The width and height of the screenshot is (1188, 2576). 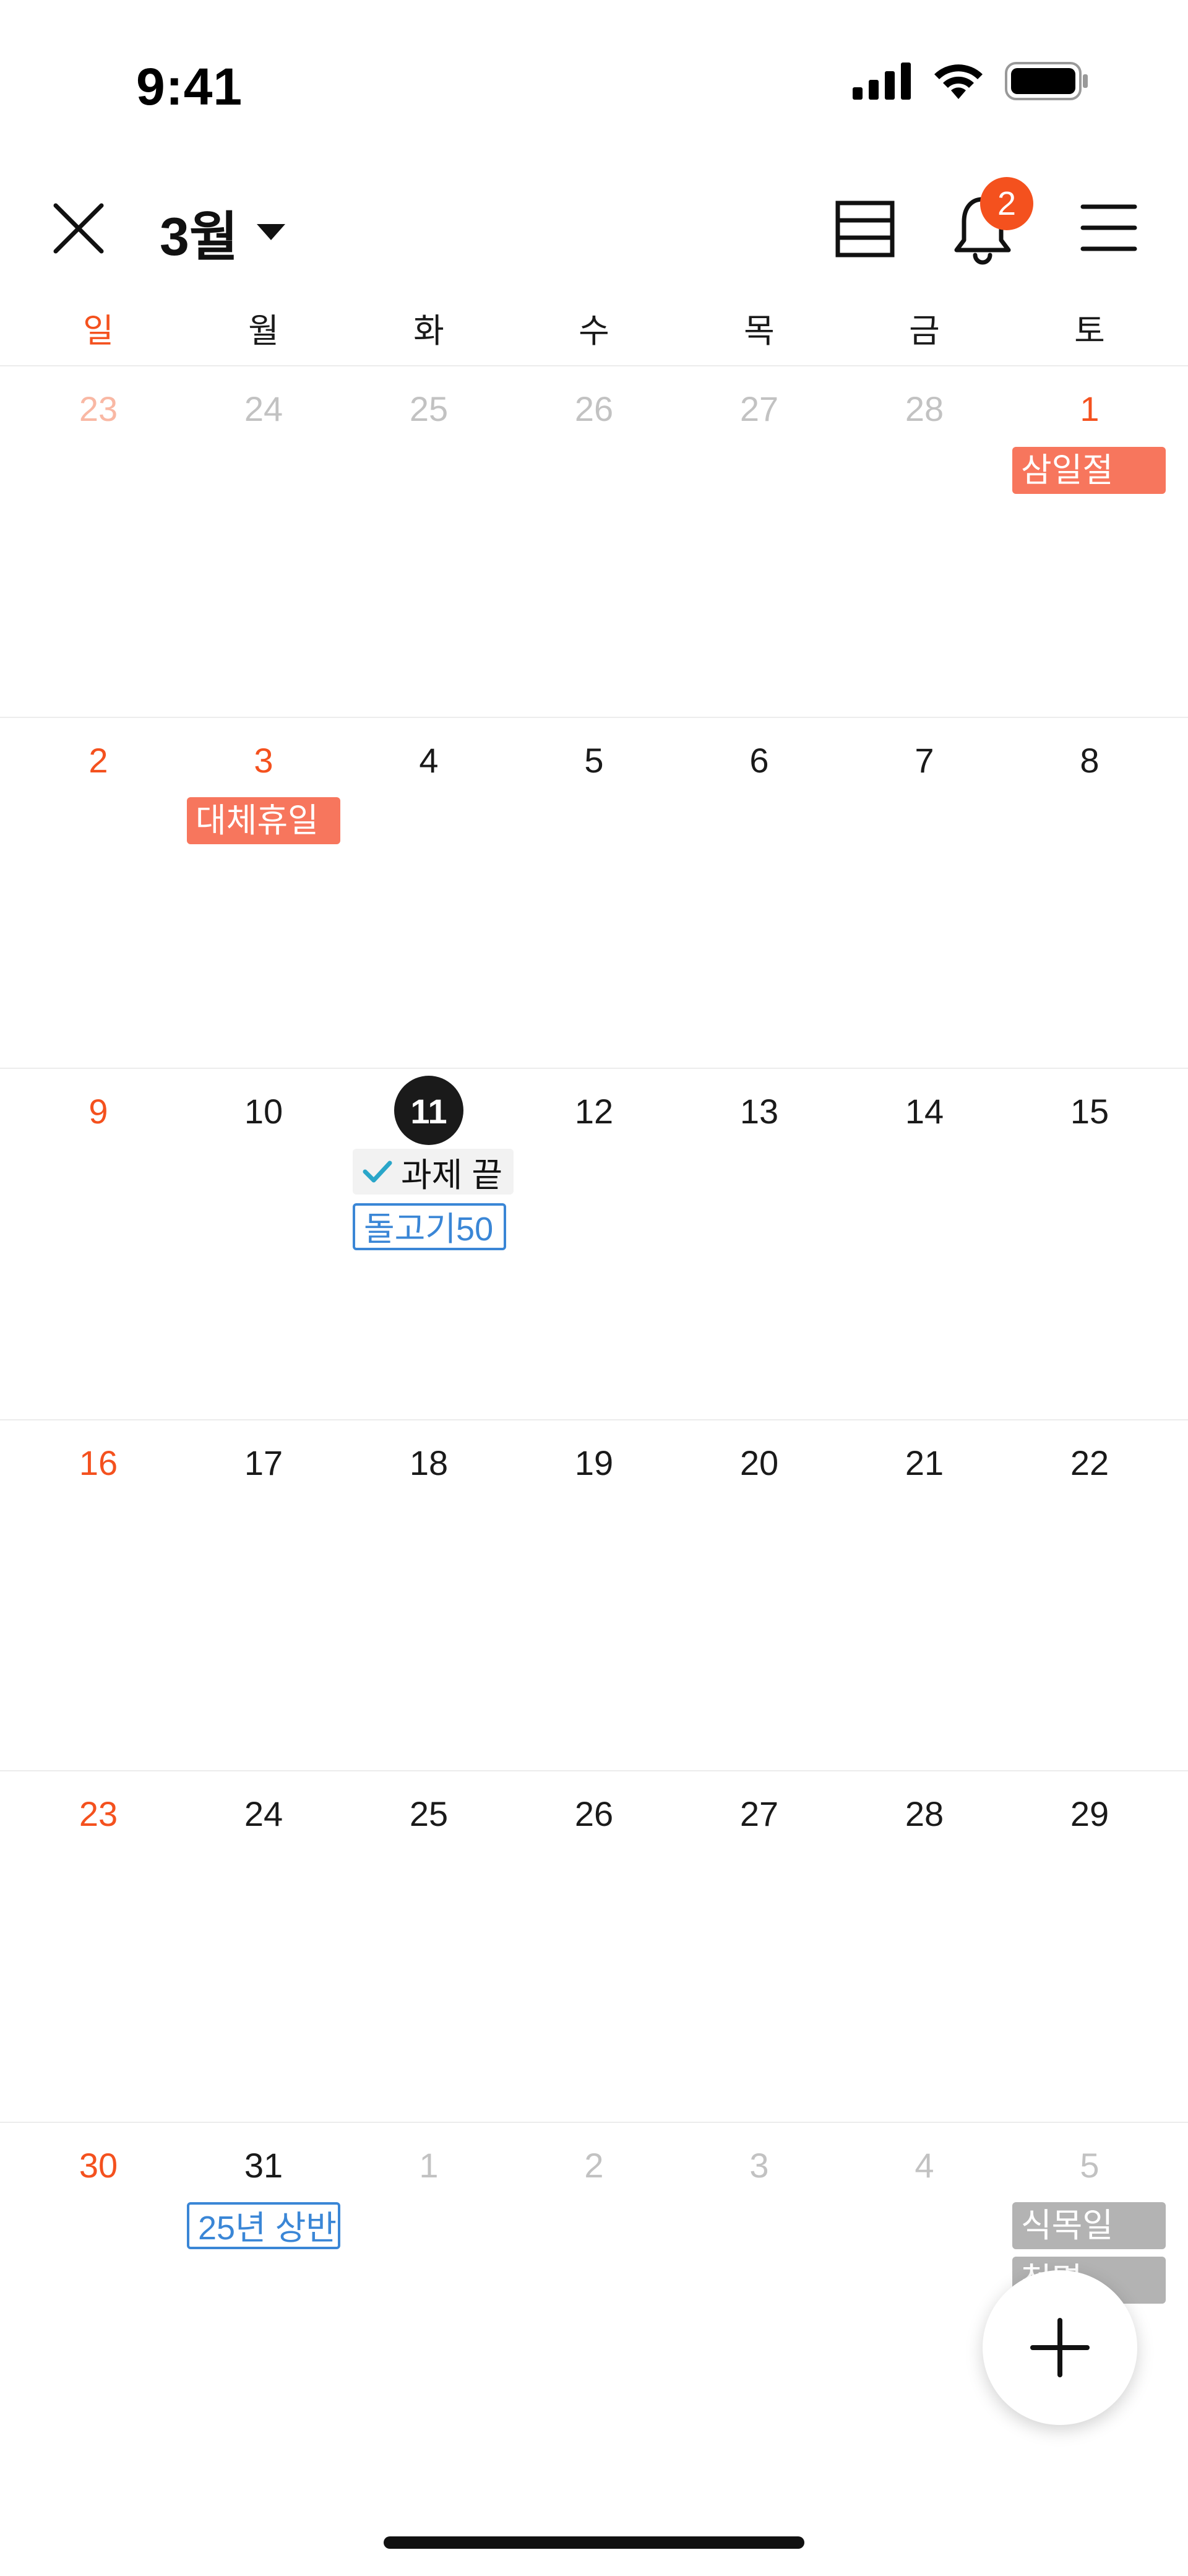 I want to click on date-cell: 16, so click(x=98, y=1463).